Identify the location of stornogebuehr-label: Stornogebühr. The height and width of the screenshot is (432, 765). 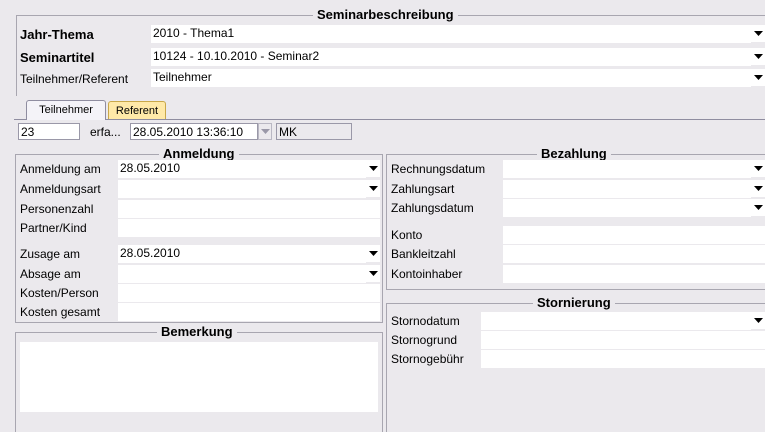
(427, 359).